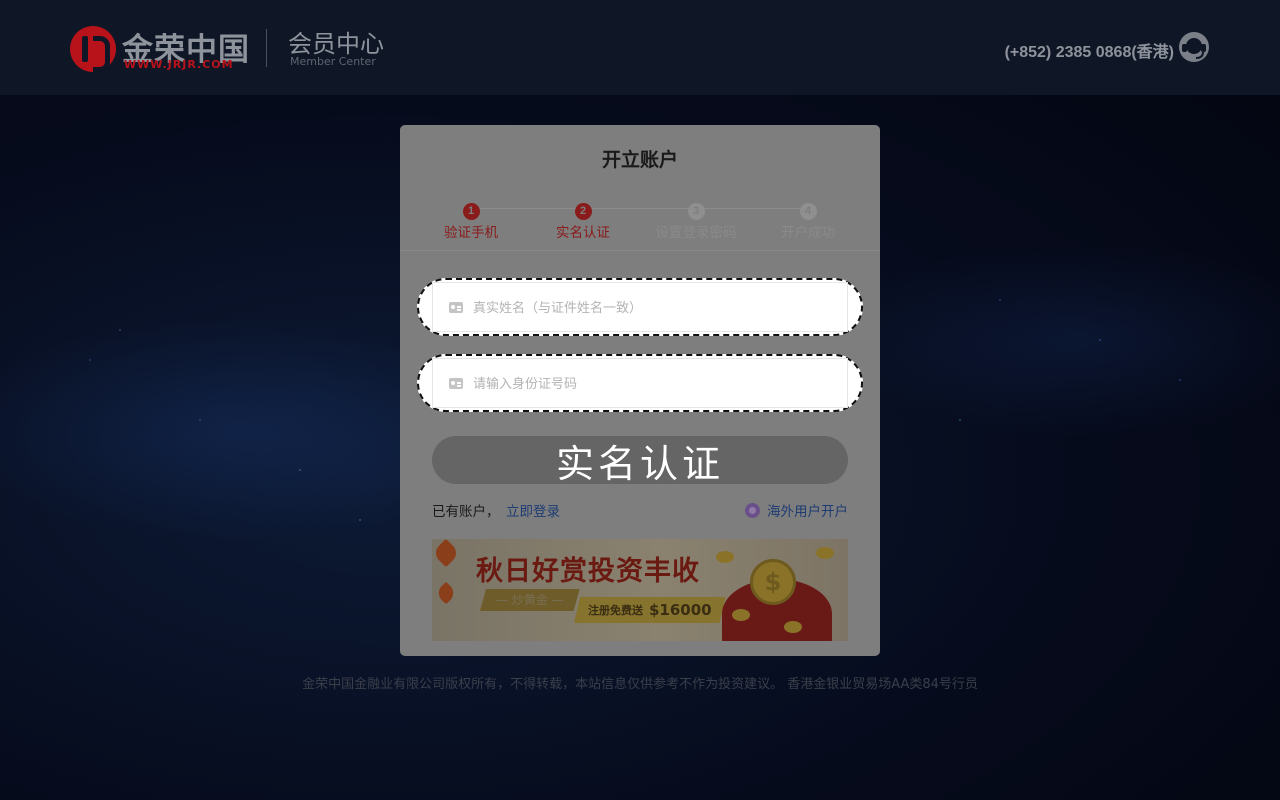 The height and width of the screenshot is (800, 1280). What do you see at coordinates (615, 610) in the screenshot?
I see `banner-promo-text: 注册免费送` at bounding box center [615, 610].